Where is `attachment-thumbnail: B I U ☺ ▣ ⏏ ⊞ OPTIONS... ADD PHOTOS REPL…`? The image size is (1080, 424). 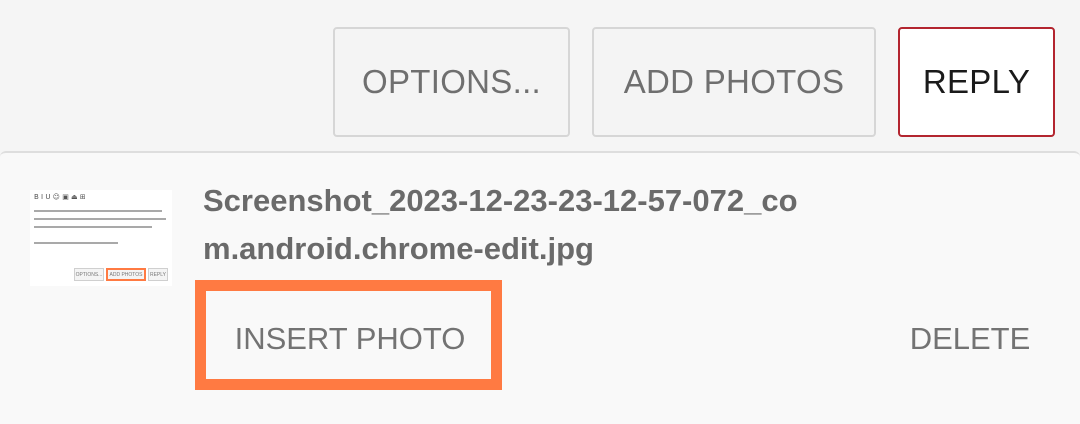
attachment-thumbnail: B I U ☺ ▣ ⏏ ⊞ OPTIONS... ADD PHOTOS REPL… is located at coordinates (101, 238).